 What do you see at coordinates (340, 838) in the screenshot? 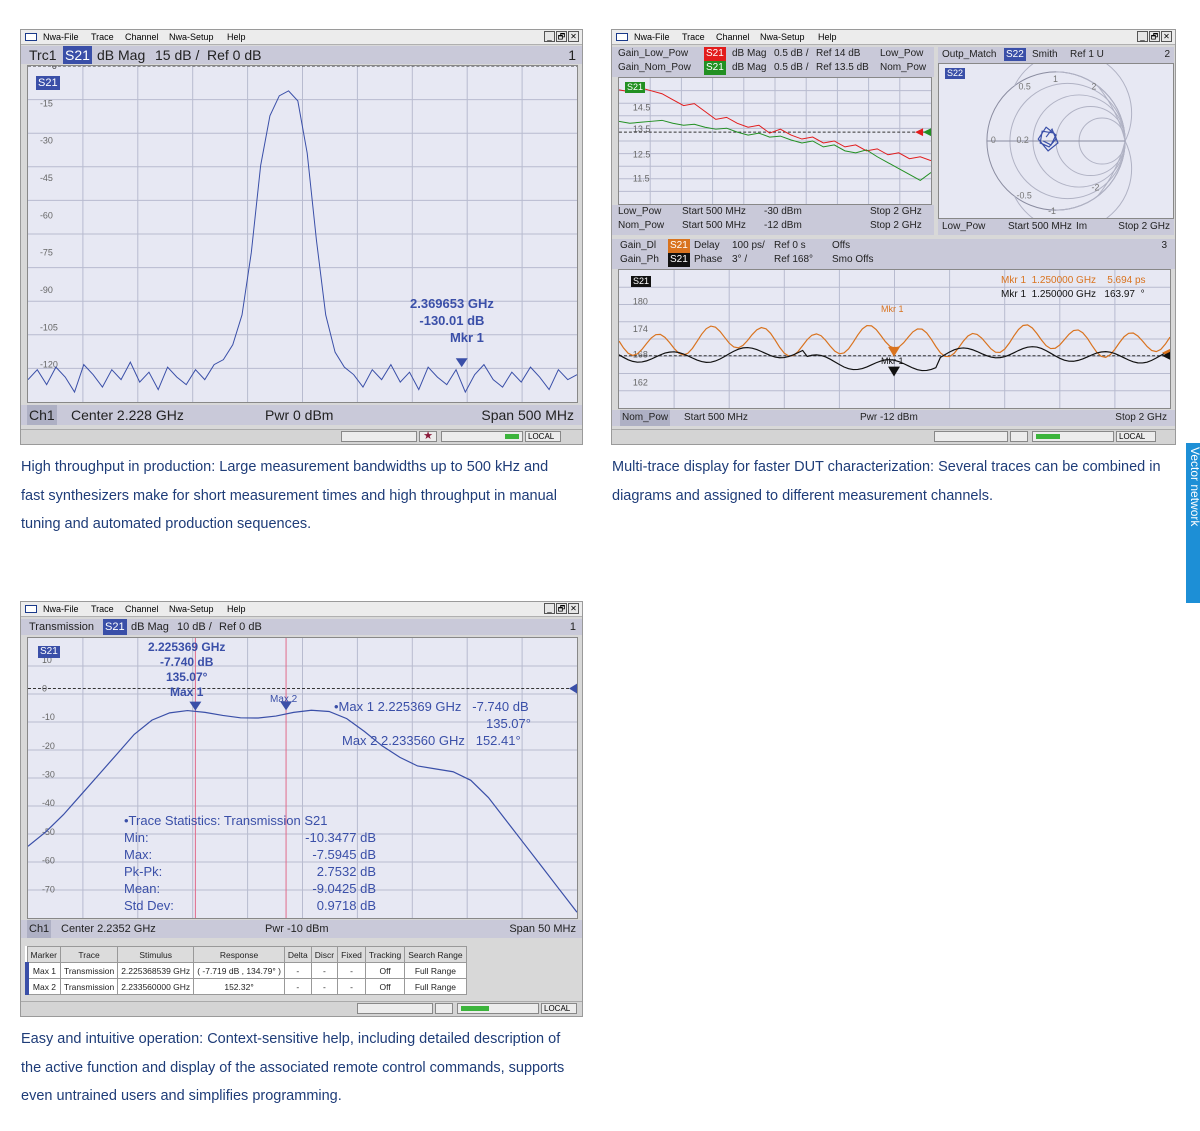
I see `stat-value: -10.3477 dB` at bounding box center [340, 838].